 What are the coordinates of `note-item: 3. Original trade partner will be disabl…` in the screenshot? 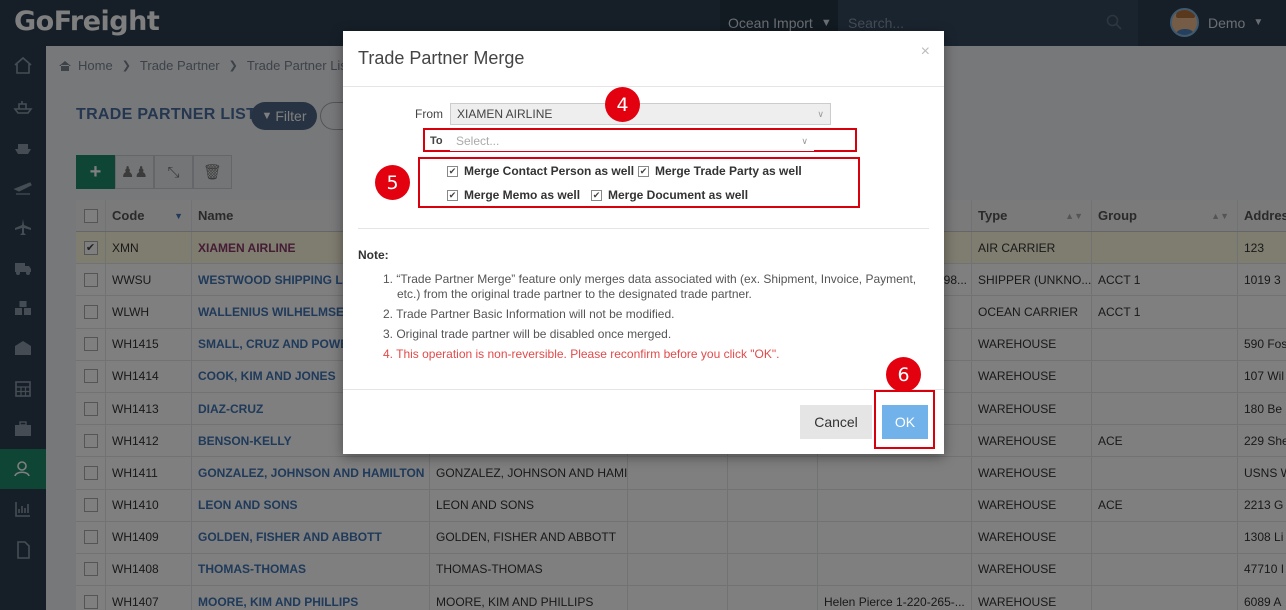 It's located at (527, 334).